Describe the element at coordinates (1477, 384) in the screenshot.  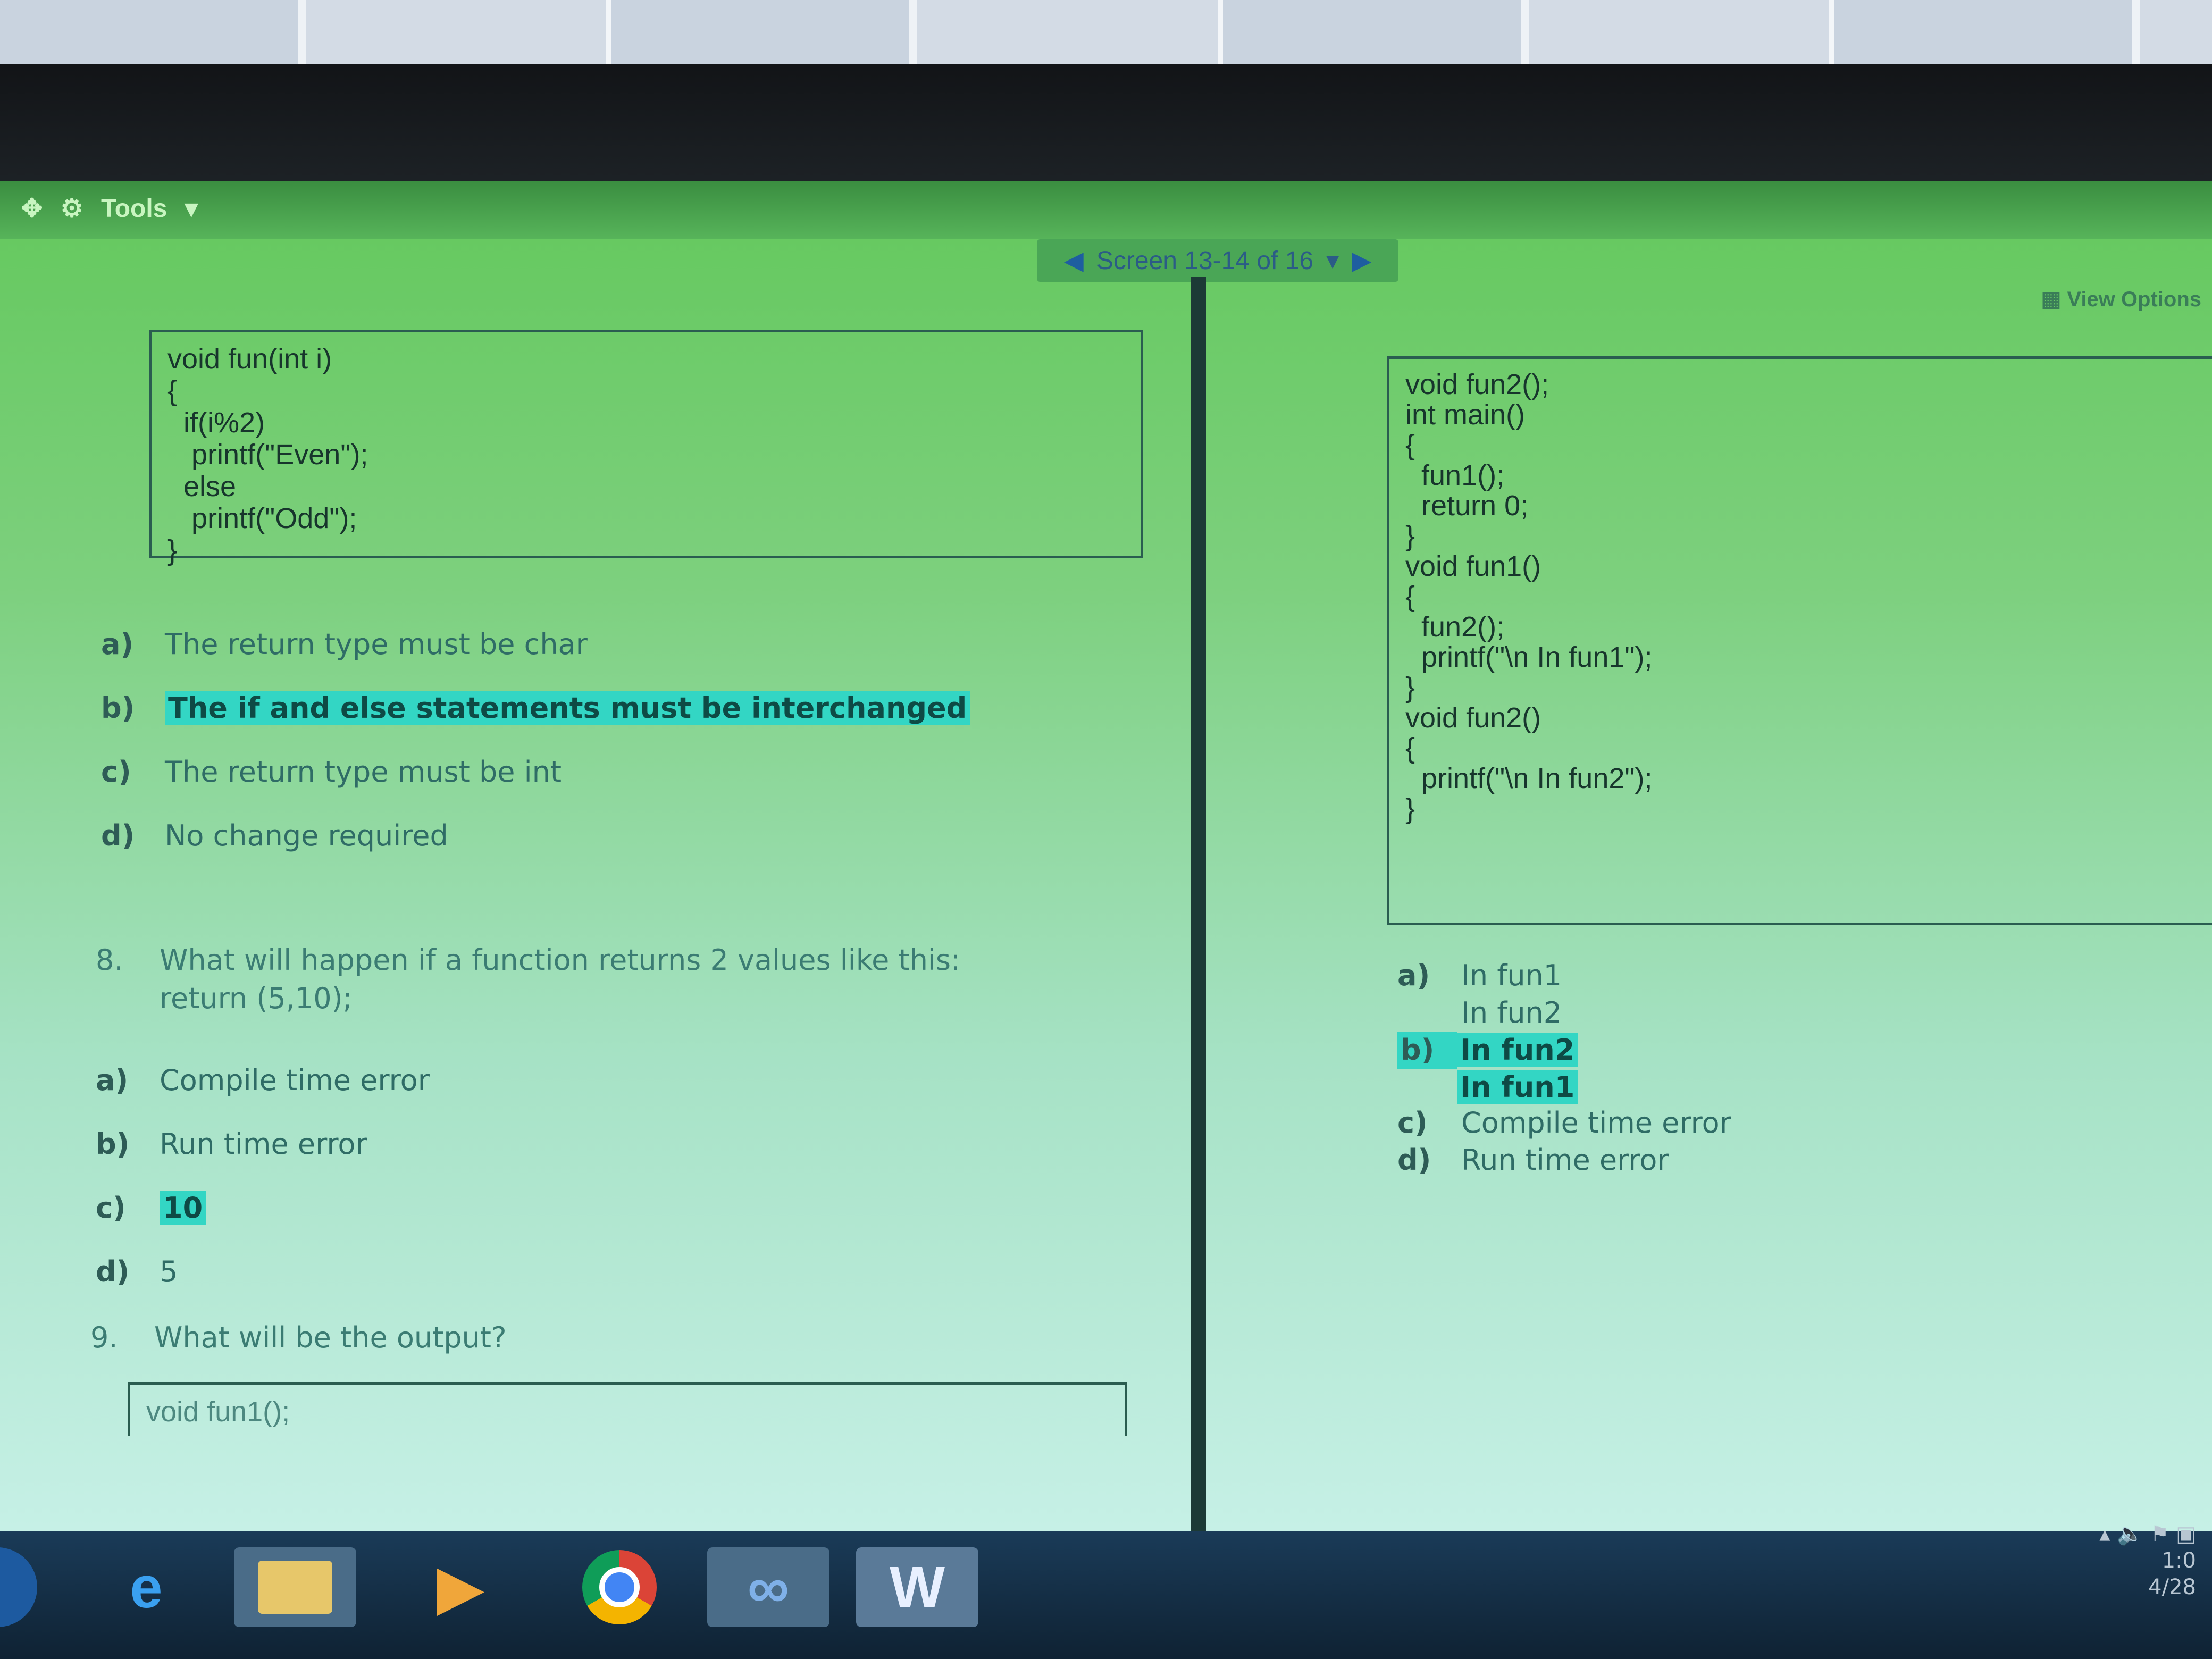
I see `code-line: void fun2();` at that location.